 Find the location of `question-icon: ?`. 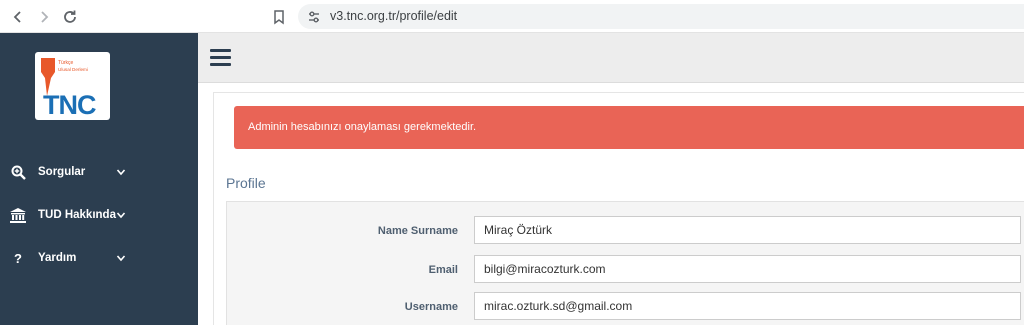

question-icon: ? is located at coordinates (18, 258).